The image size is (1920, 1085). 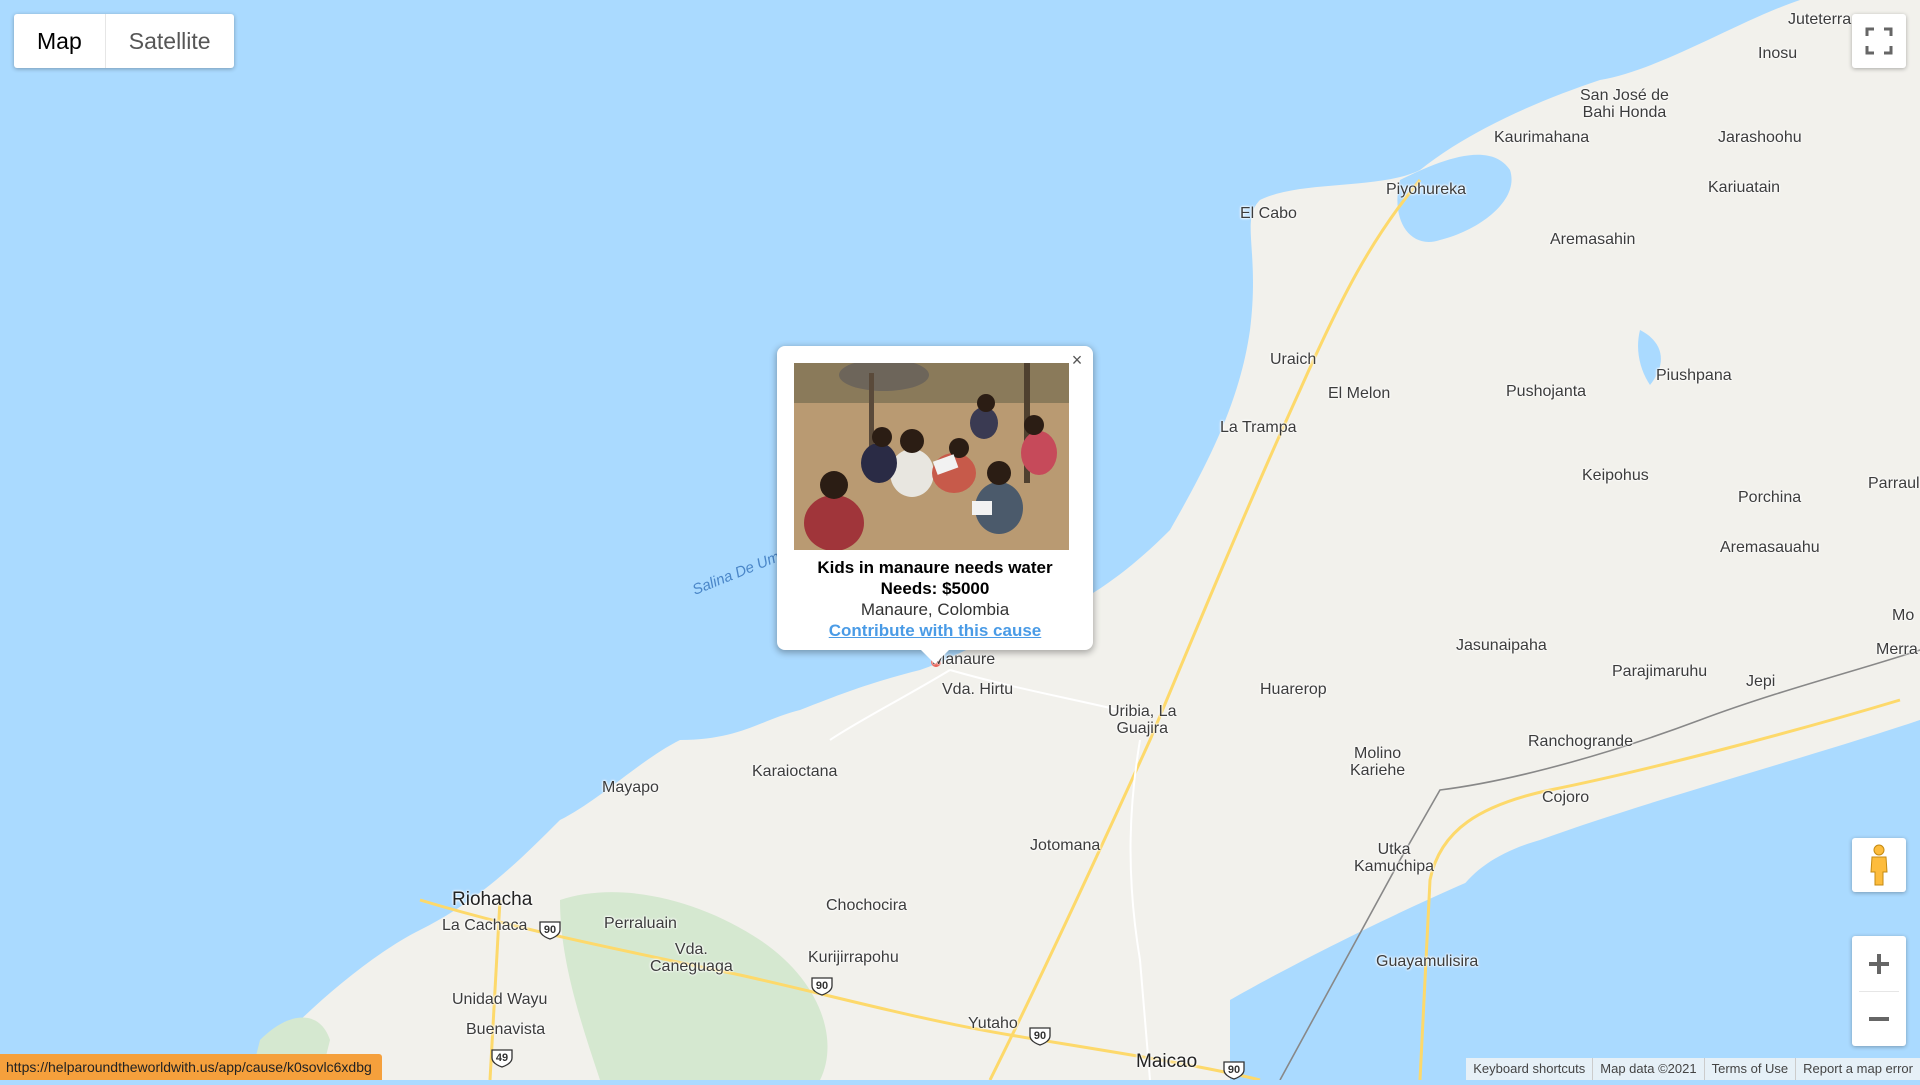 I want to click on map-data-attribution: Map data ©2021, so click(x=1647, y=1069).